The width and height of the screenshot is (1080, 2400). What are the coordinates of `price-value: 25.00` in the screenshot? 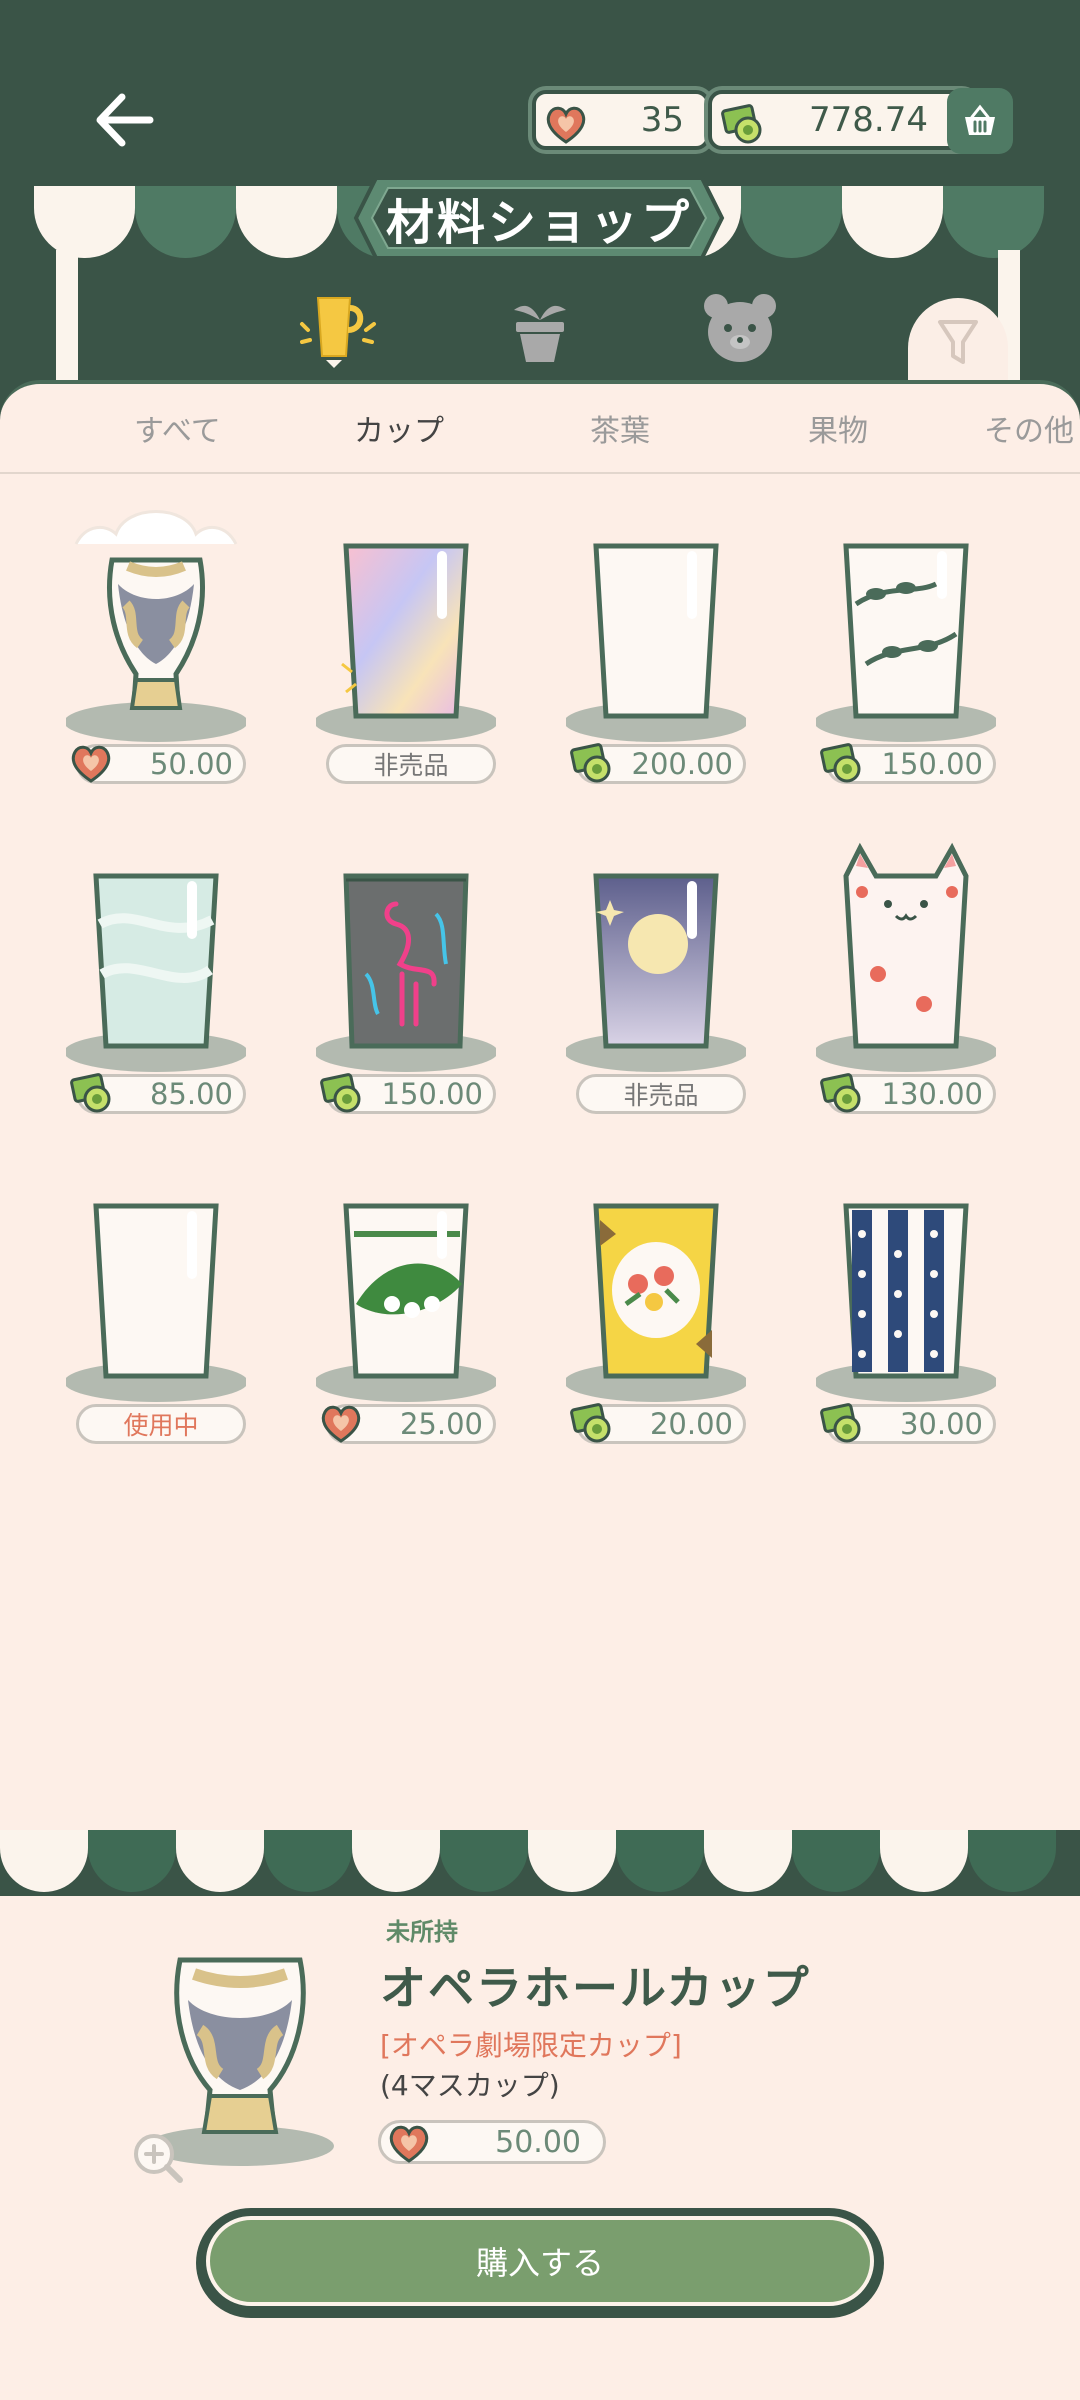 It's located at (441, 1424).